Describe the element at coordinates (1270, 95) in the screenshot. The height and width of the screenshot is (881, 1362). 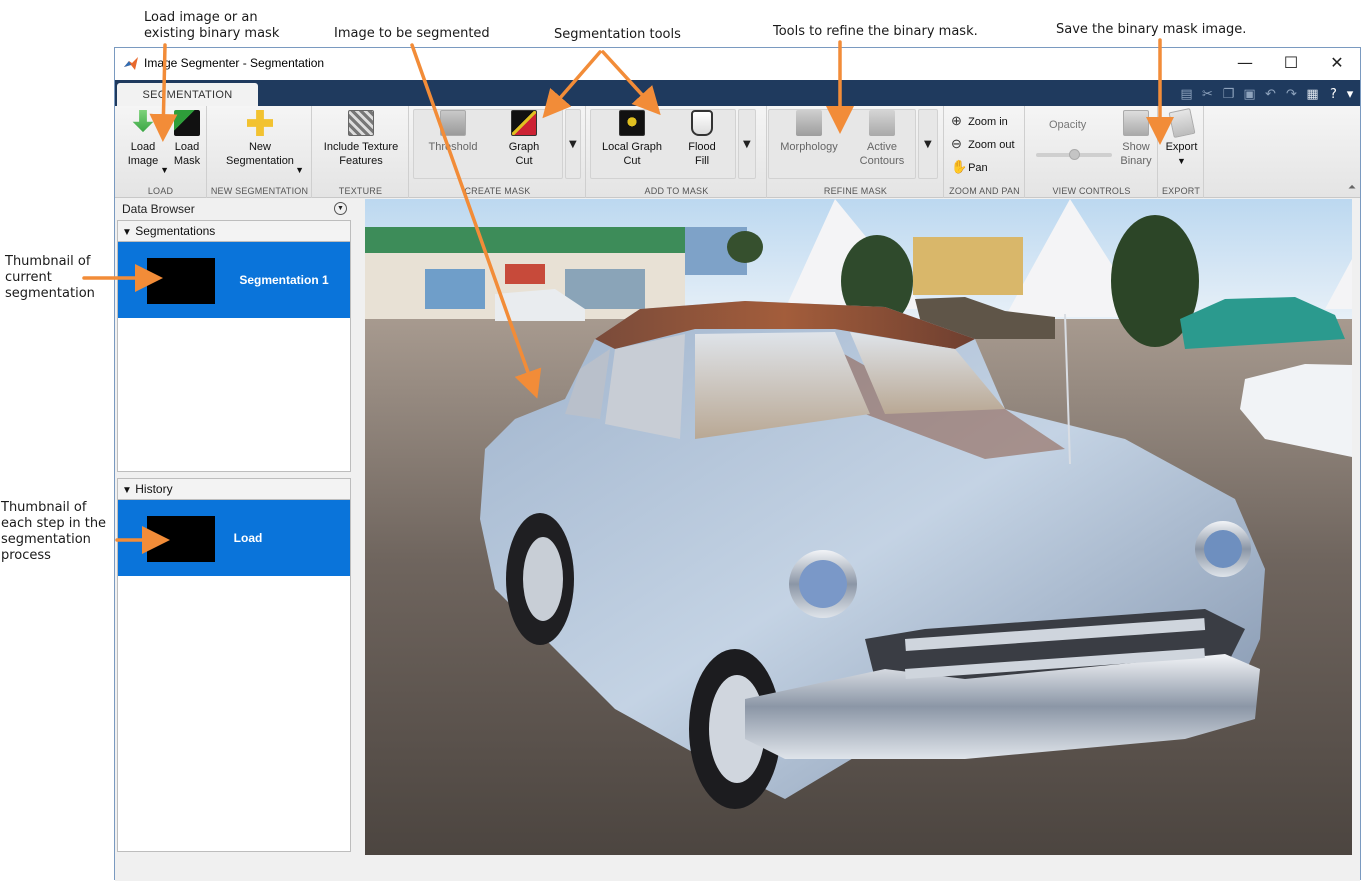
I see `undo-icon: ↶` at that location.